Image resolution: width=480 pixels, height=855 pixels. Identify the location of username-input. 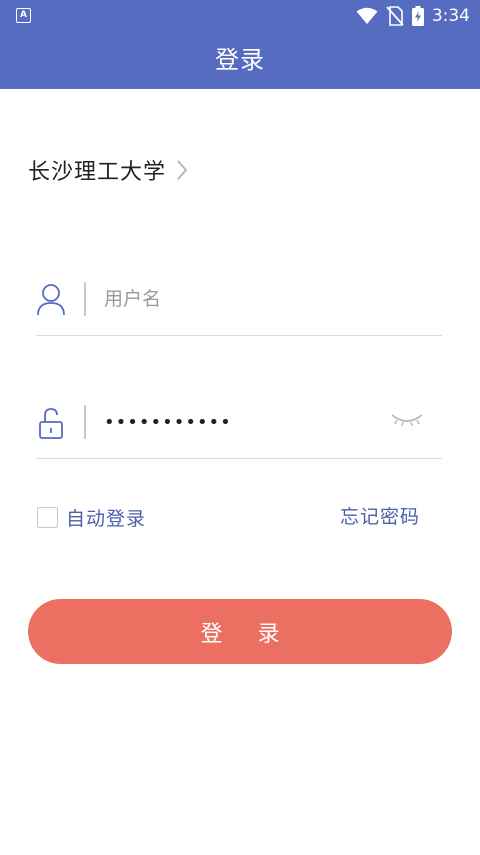
(244, 299).